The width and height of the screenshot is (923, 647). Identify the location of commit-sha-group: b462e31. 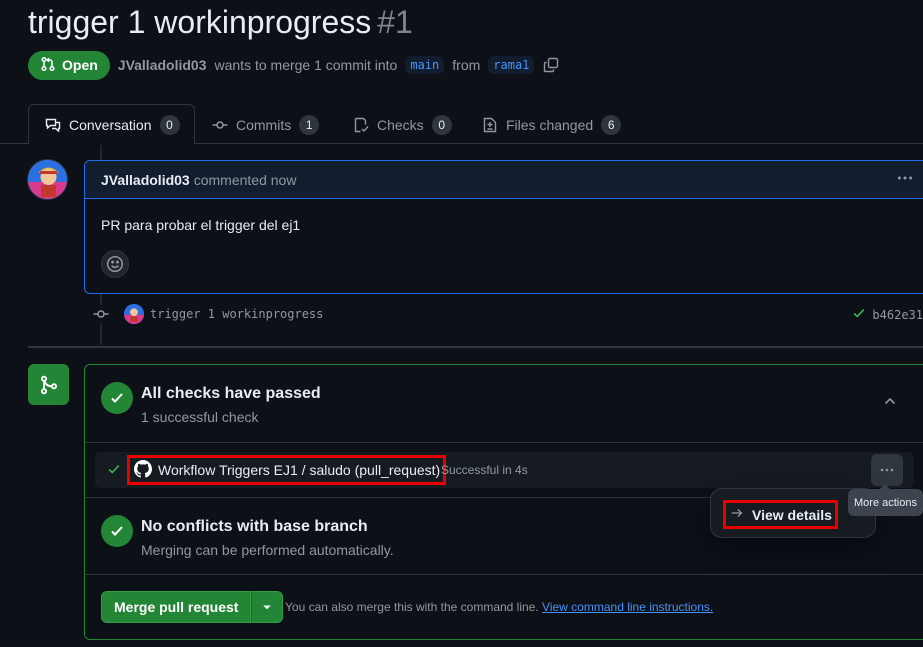
(887, 314).